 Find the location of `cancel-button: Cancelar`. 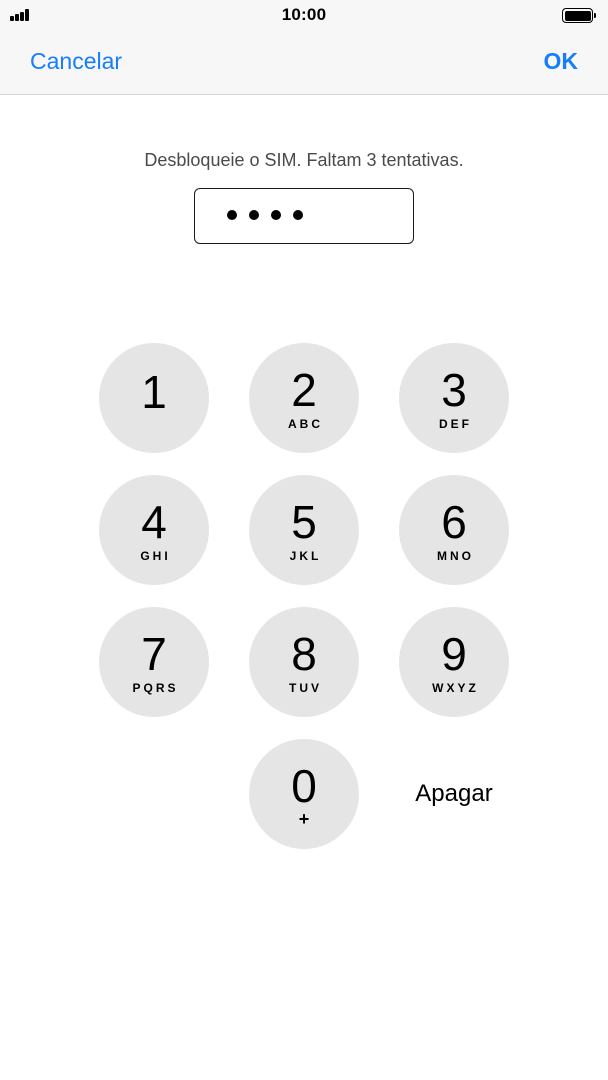

cancel-button: Cancelar is located at coordinates (76, 61).